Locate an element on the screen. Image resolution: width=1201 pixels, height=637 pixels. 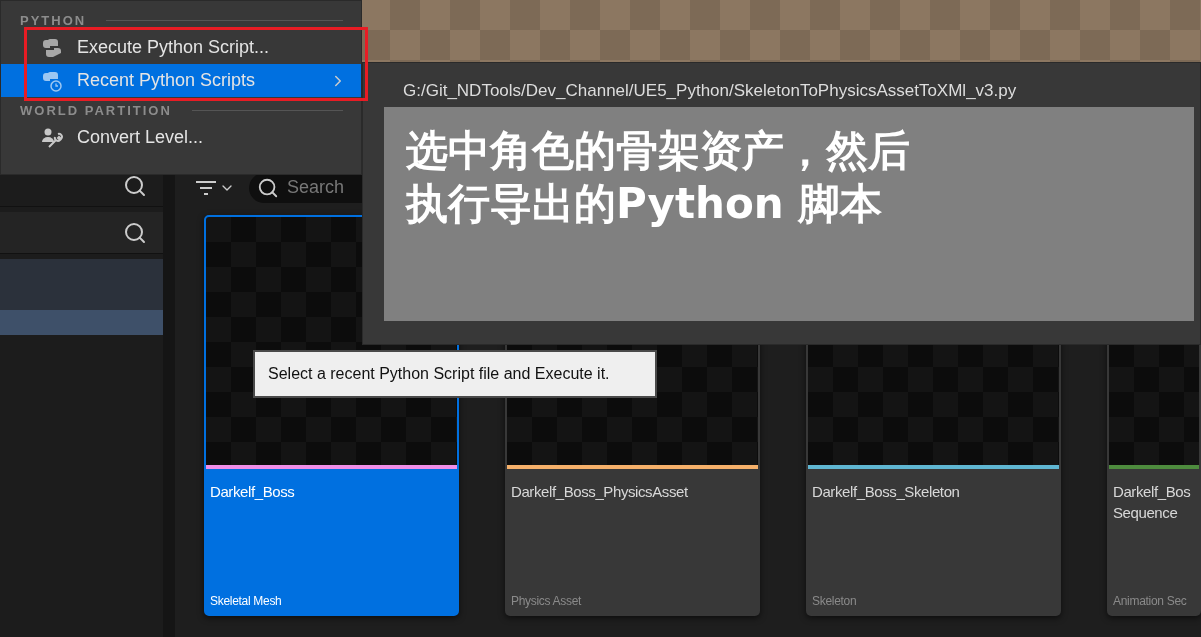
hint-tooltip: Select a recent Python Script file and Execute it. is located at coordinates (455, 374).